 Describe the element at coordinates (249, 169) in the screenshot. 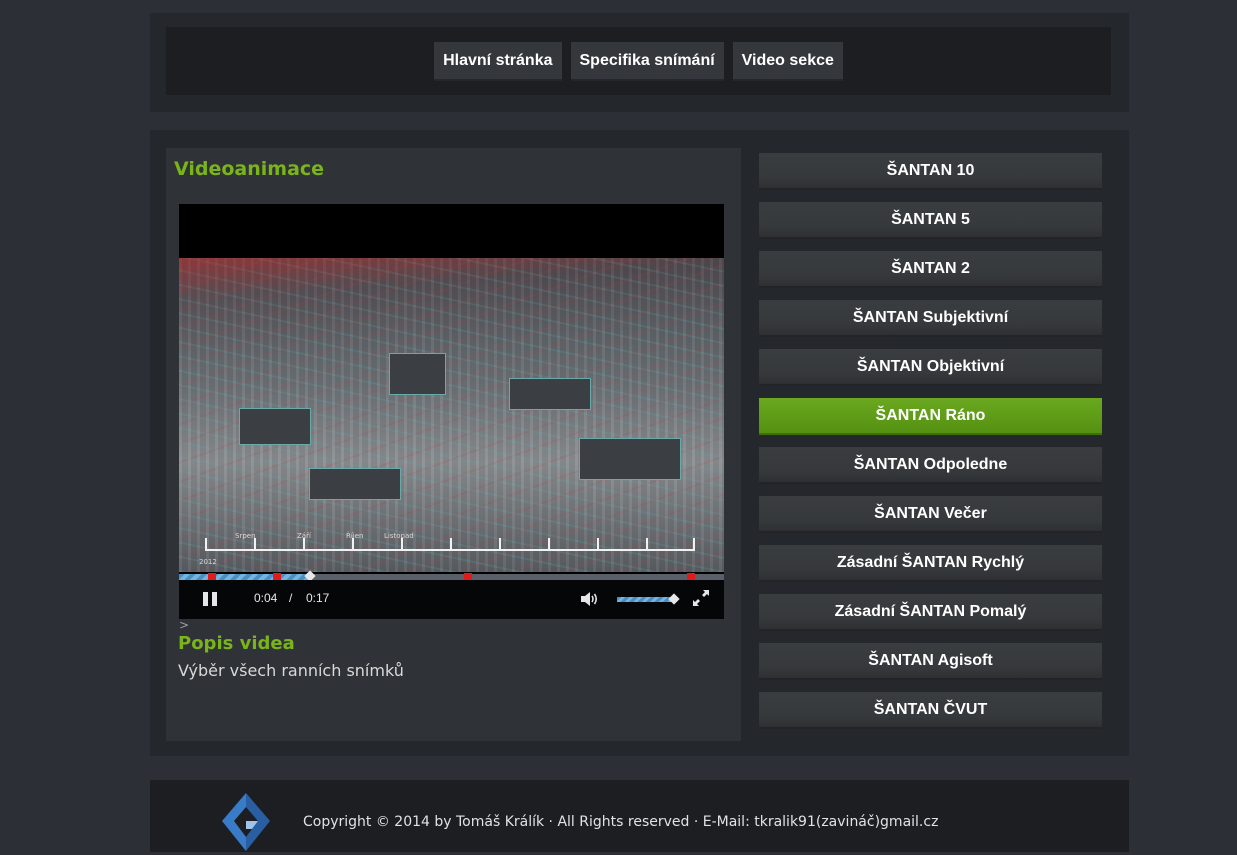

I see `section-title: Videoanimace` at that location.